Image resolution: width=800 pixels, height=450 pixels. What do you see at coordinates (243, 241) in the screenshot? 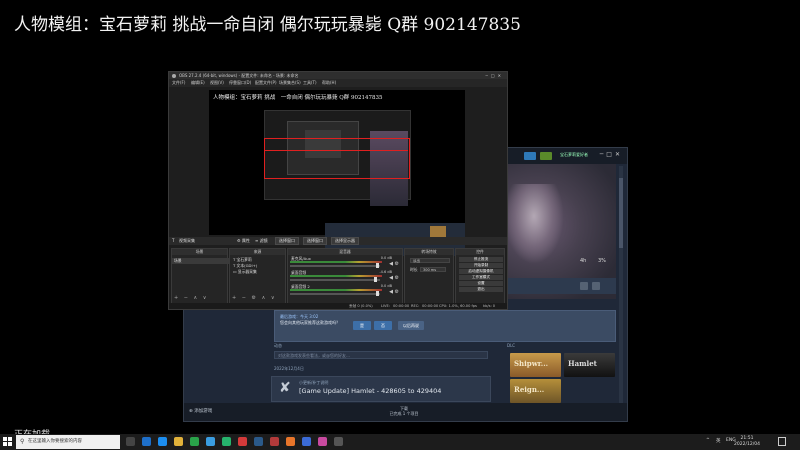
I see `properties-button: ⚙ 属性` at bounding box center [243, 241].